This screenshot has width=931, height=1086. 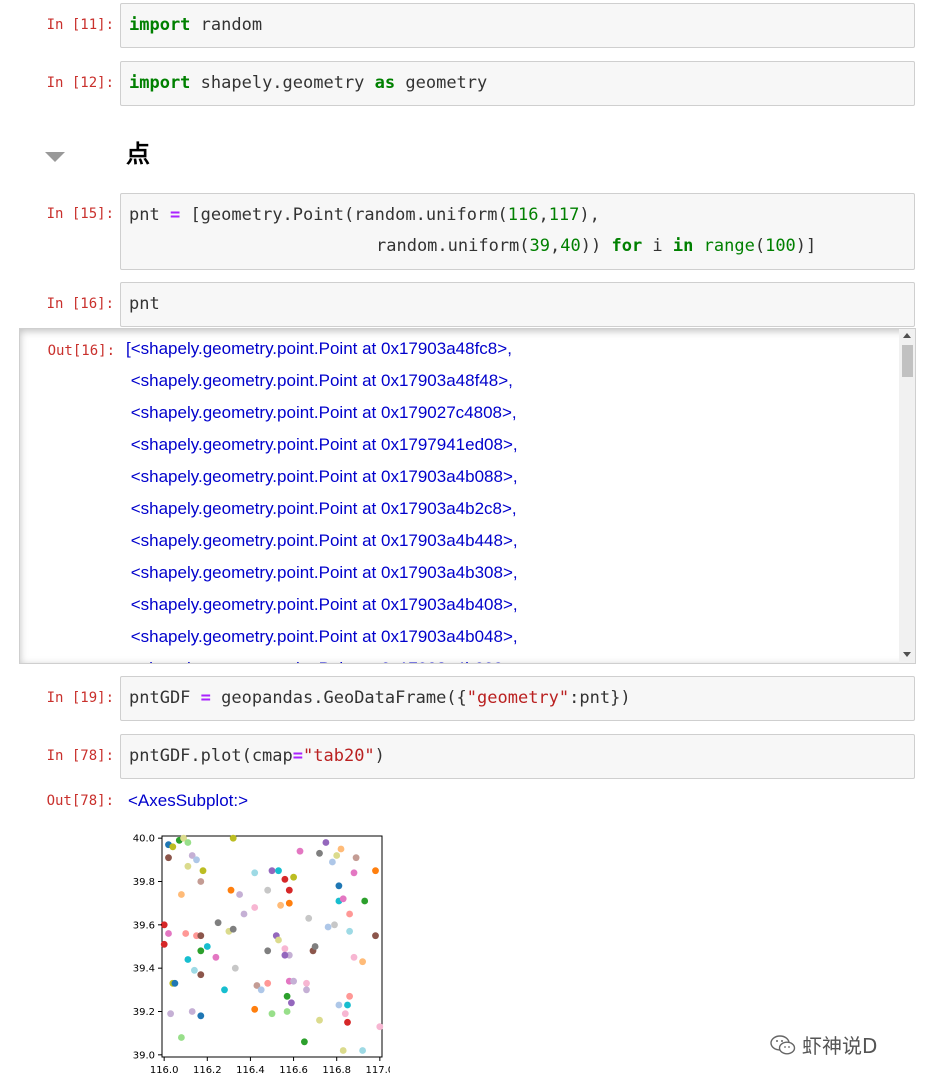 I want to click on x-tick-label: 116.4, so click(x=250, y=1070).